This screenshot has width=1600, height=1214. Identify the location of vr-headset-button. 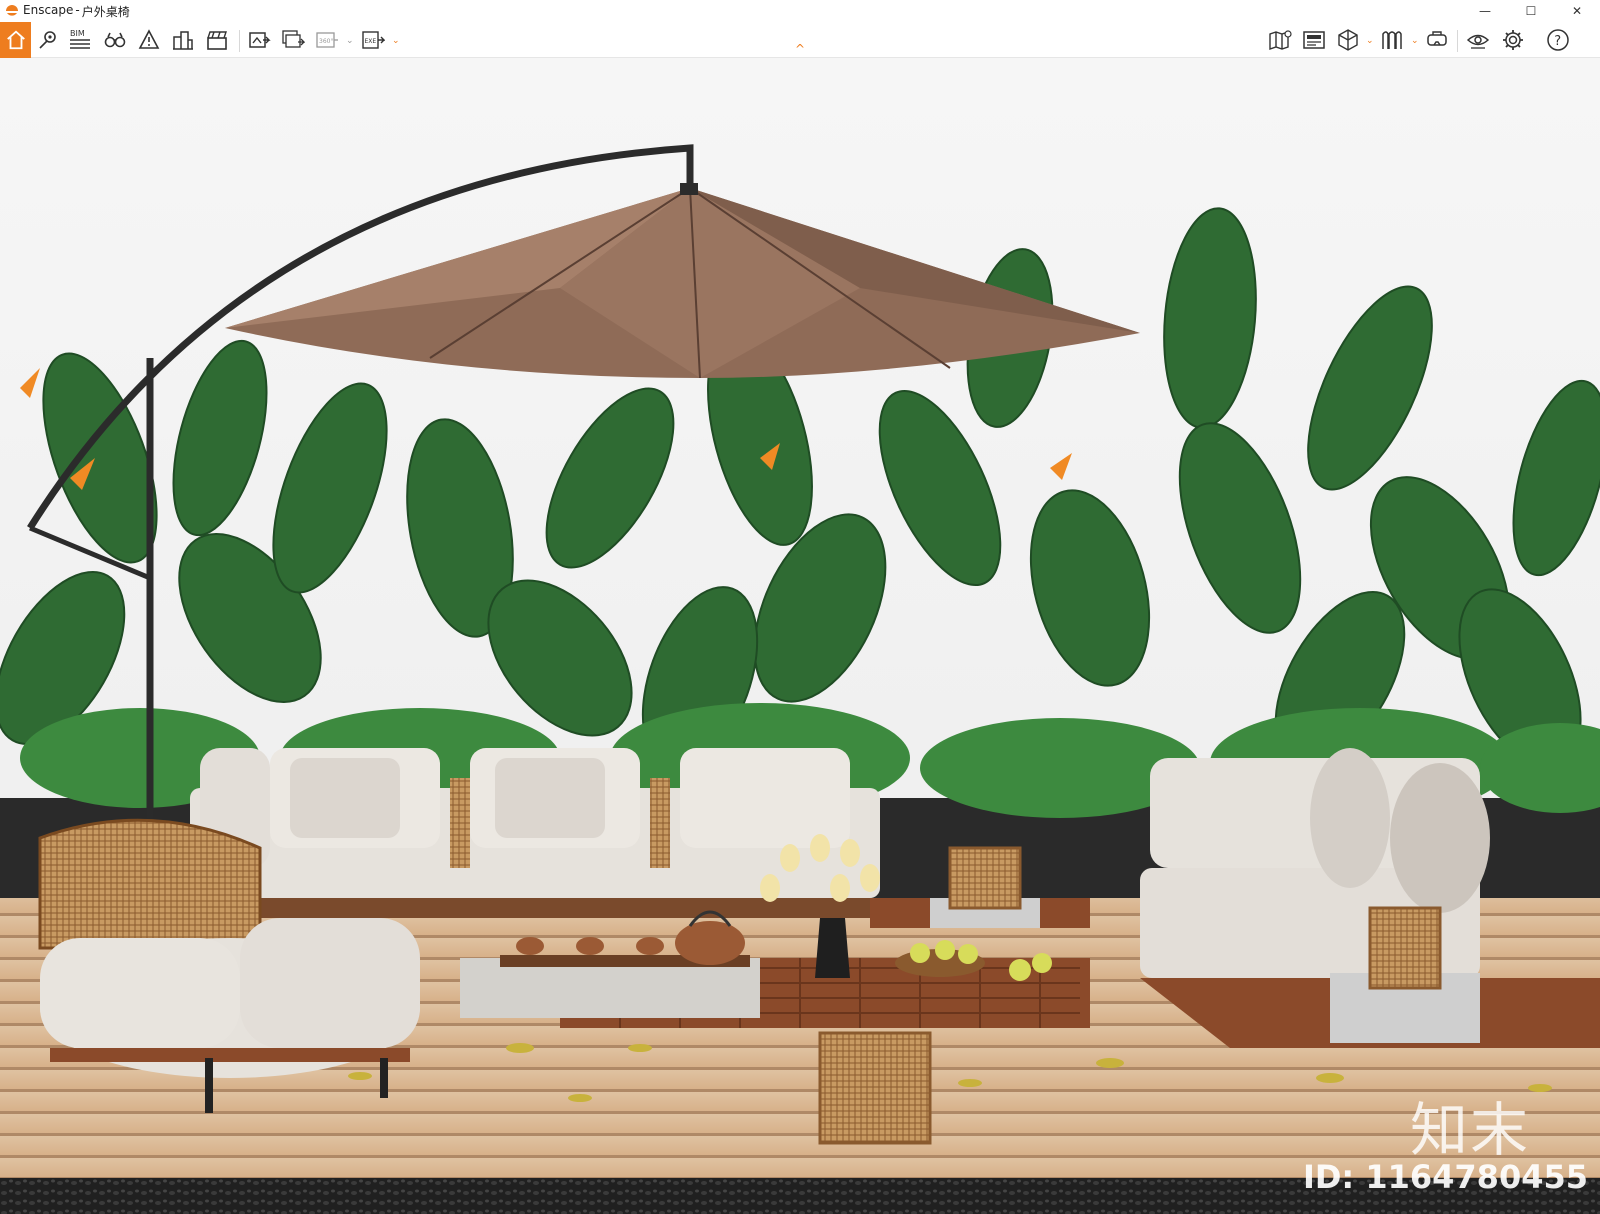
(1437, 40).